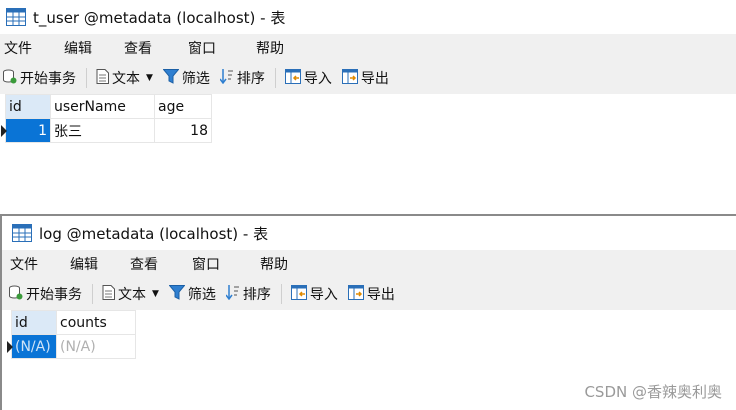 This screenshot has height=410, width=736. I want to click on cell-counts: (N/A), so click(96, 346).